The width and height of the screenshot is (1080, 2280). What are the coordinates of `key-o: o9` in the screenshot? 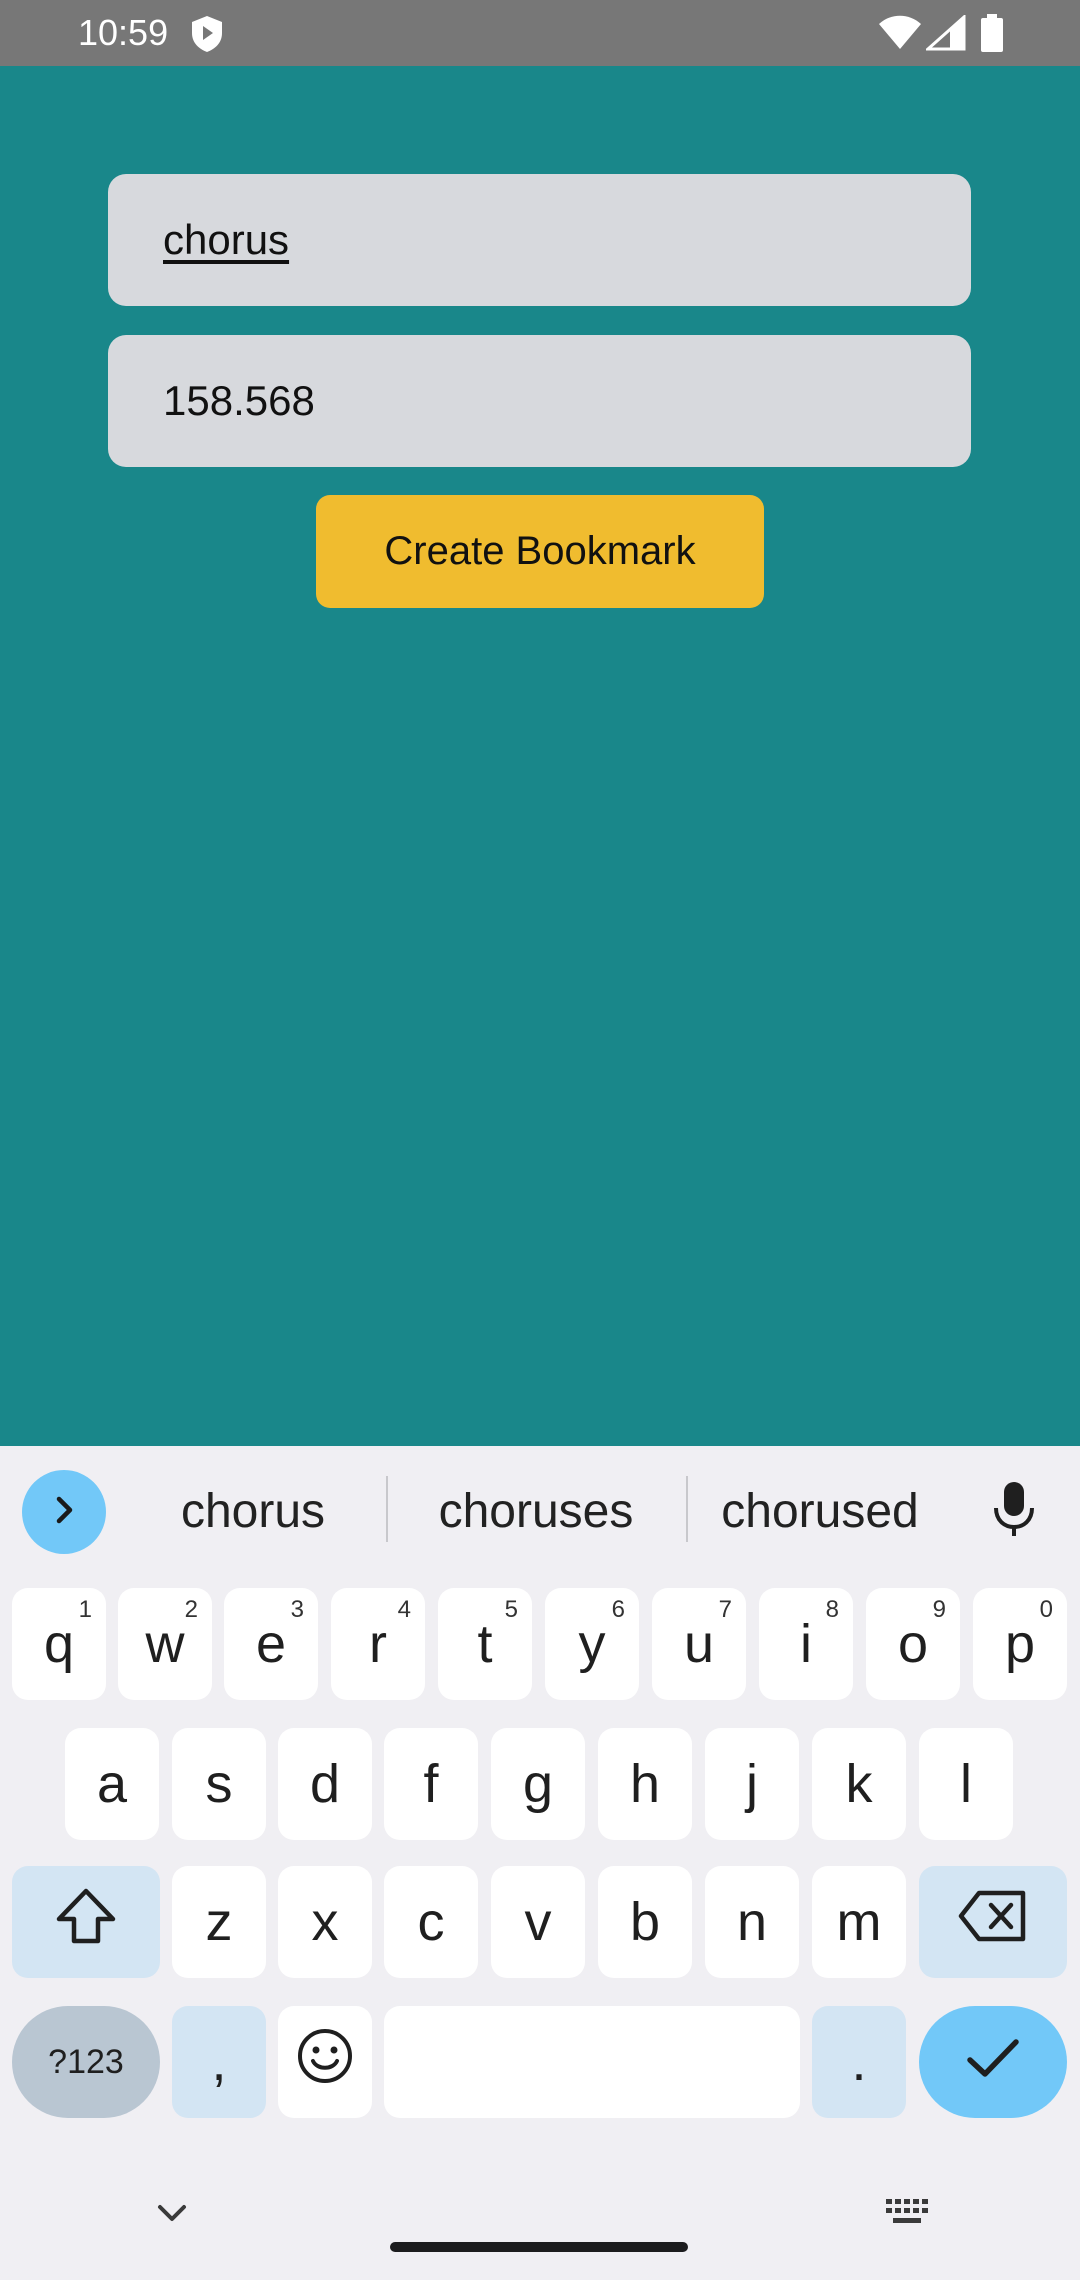 It's located at (913, 1644).